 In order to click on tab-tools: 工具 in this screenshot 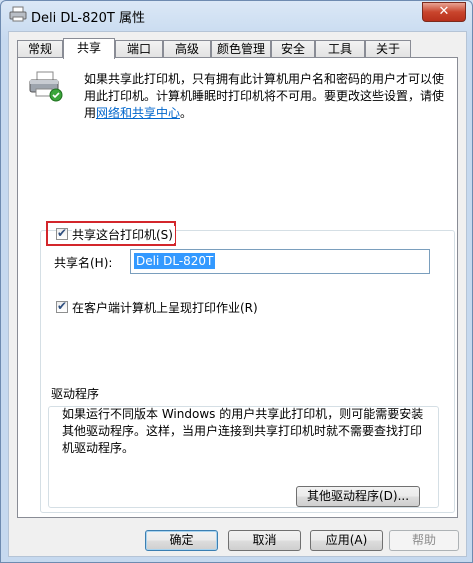, I will do `click(340, 48)`.